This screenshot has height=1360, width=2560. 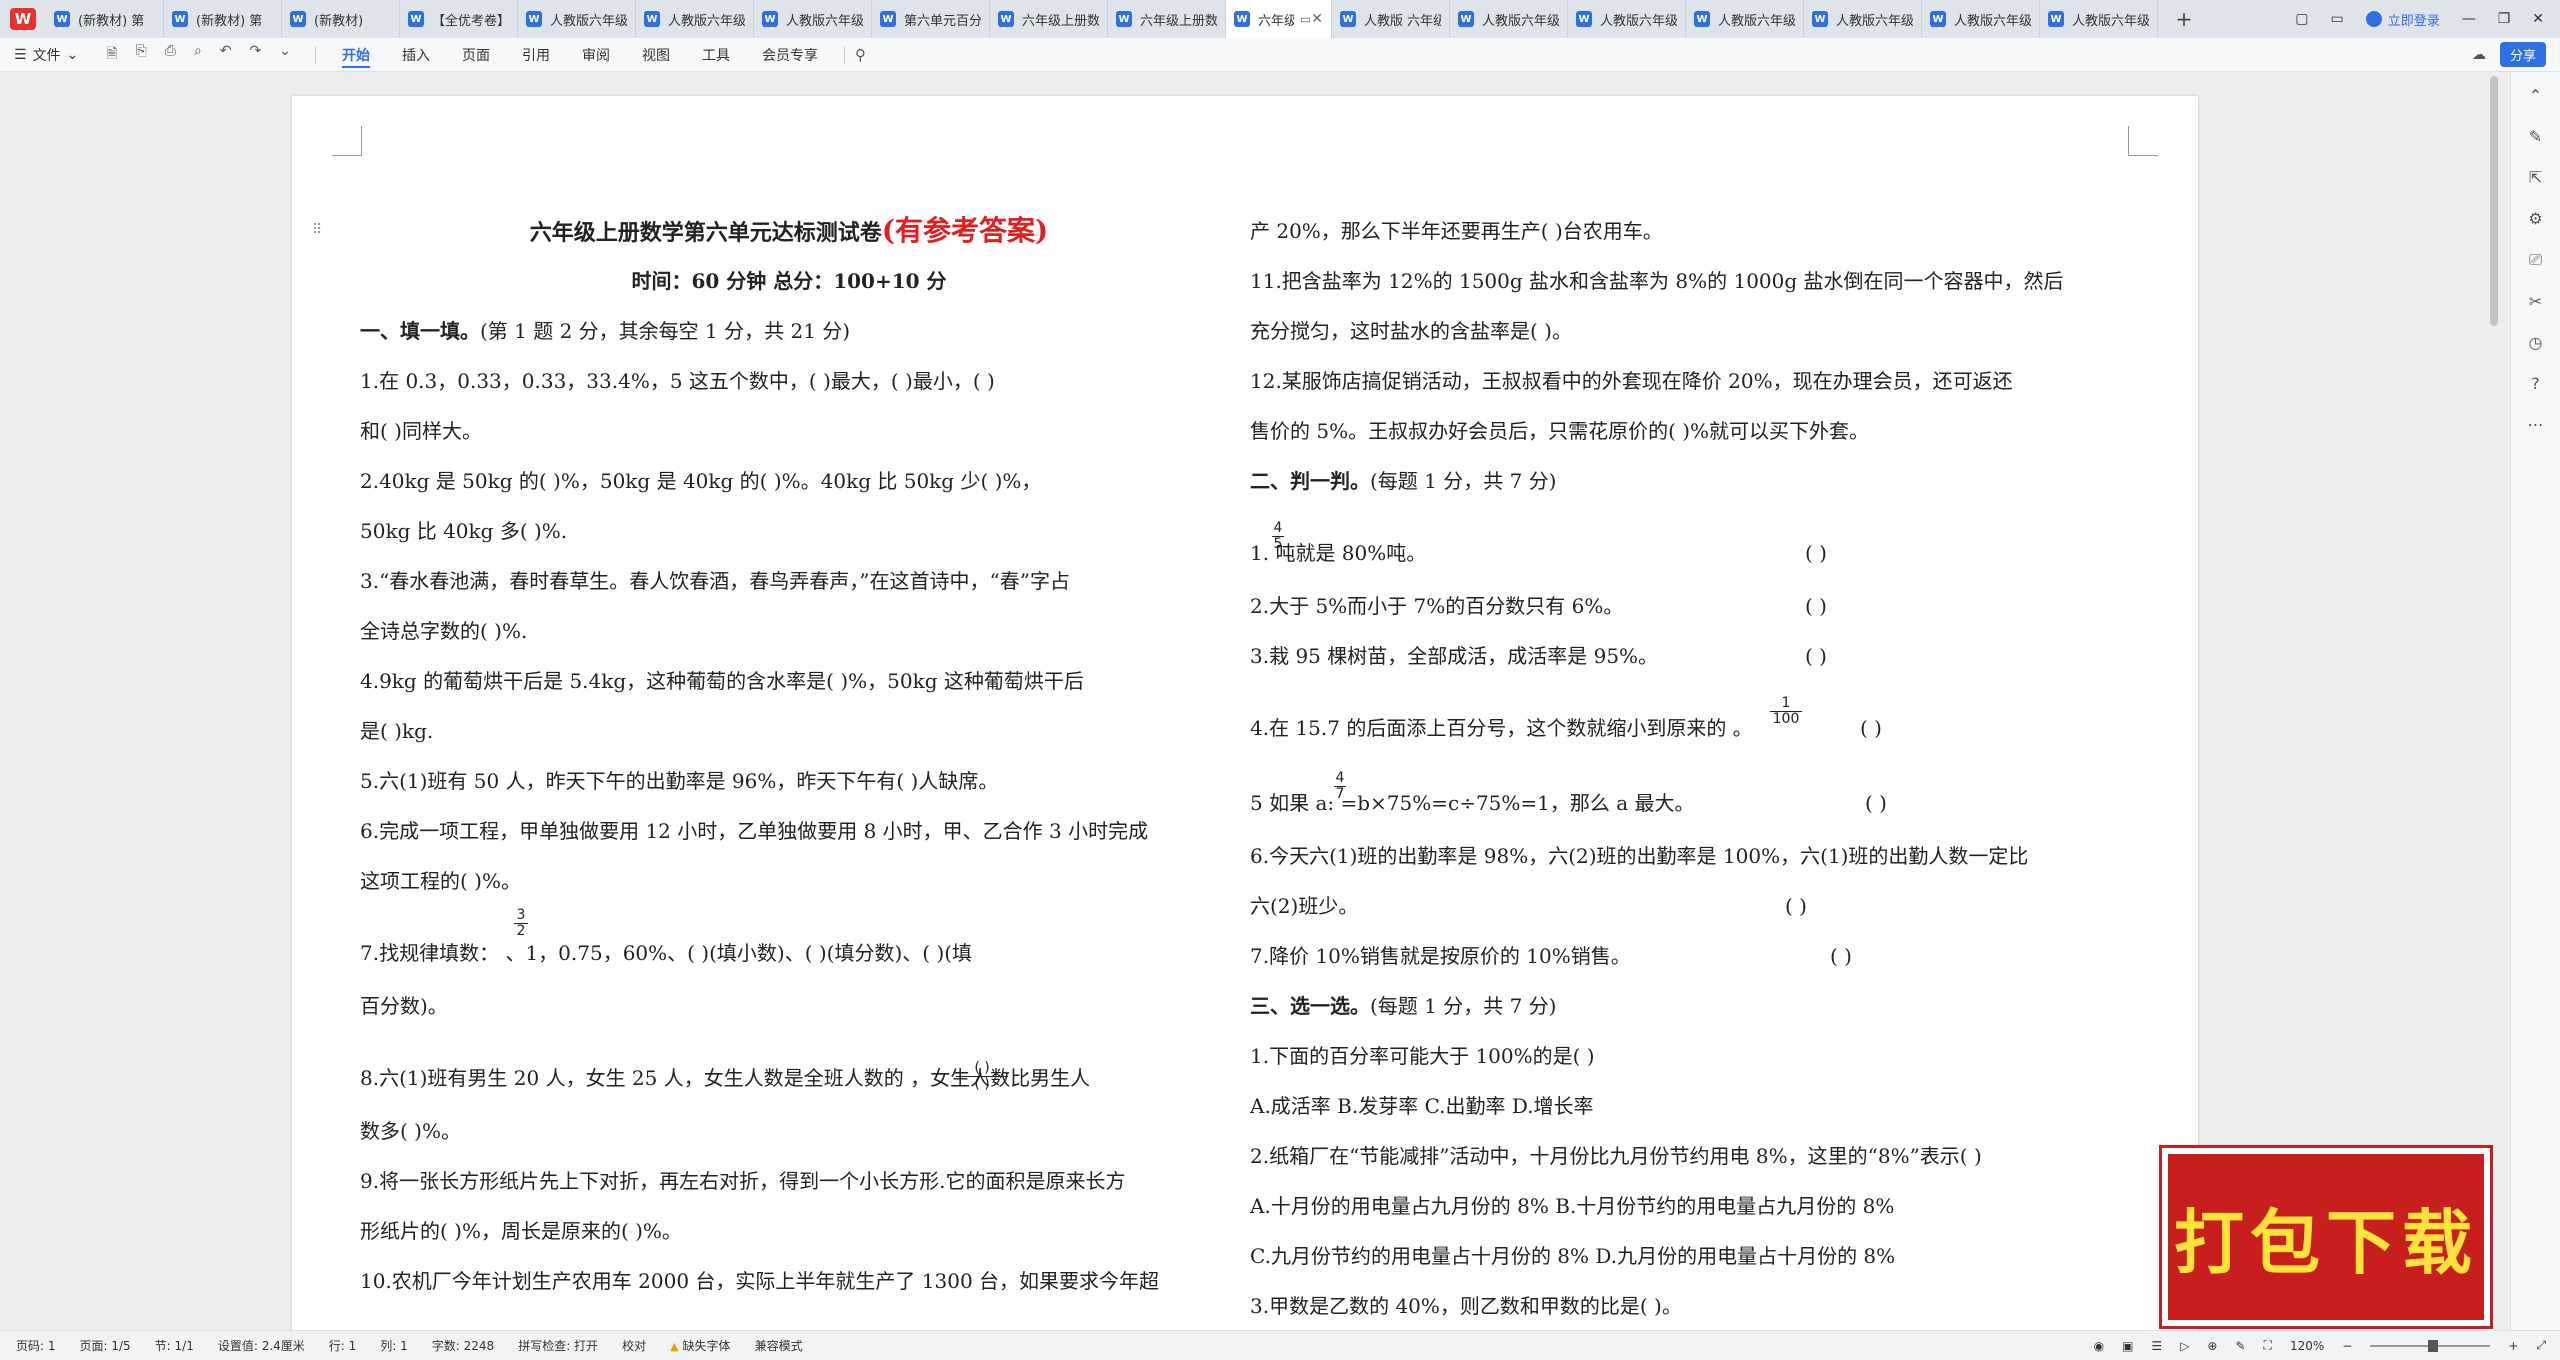 What do you see at coordinates (2479, 55) in the screenshot?
I see `cloud-icon: ☁` at bounding box center [2479, 55].